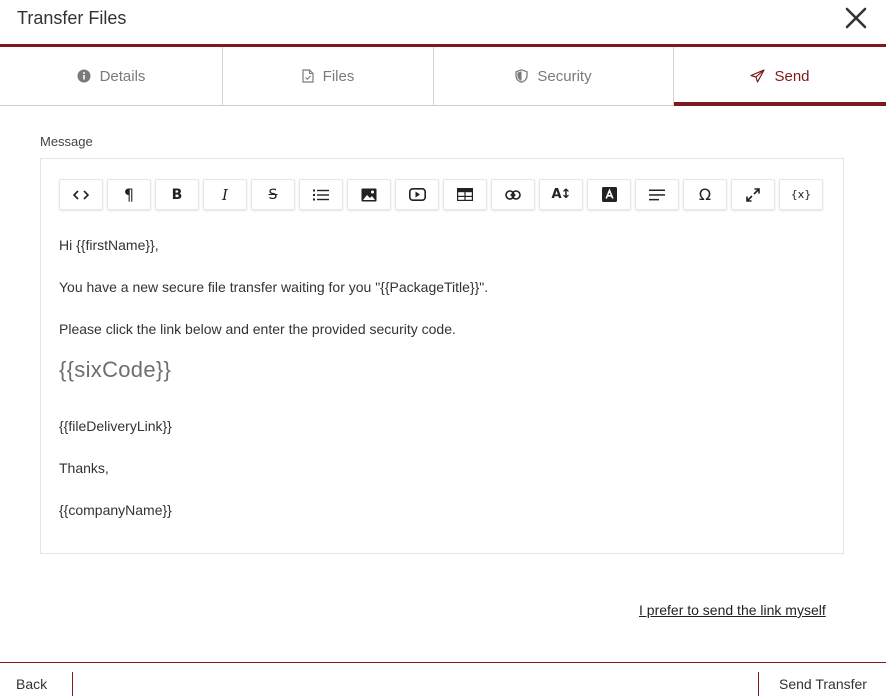 This screenshot has height=698, width=886. Describe the element at coordinates (758, 76) in the screenshot. I see `paper-plane-icon` at that location.